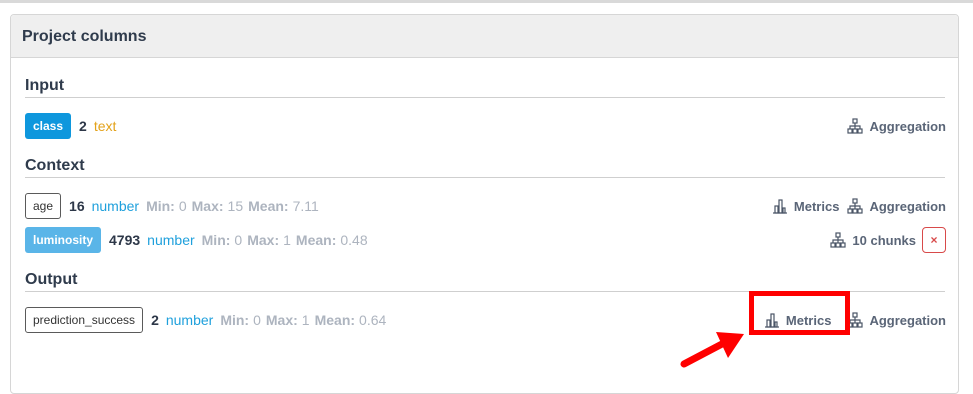  Describe the element at coordinates (484, 36) in the screenshot. I see `panel-title: Project columns` at that location.